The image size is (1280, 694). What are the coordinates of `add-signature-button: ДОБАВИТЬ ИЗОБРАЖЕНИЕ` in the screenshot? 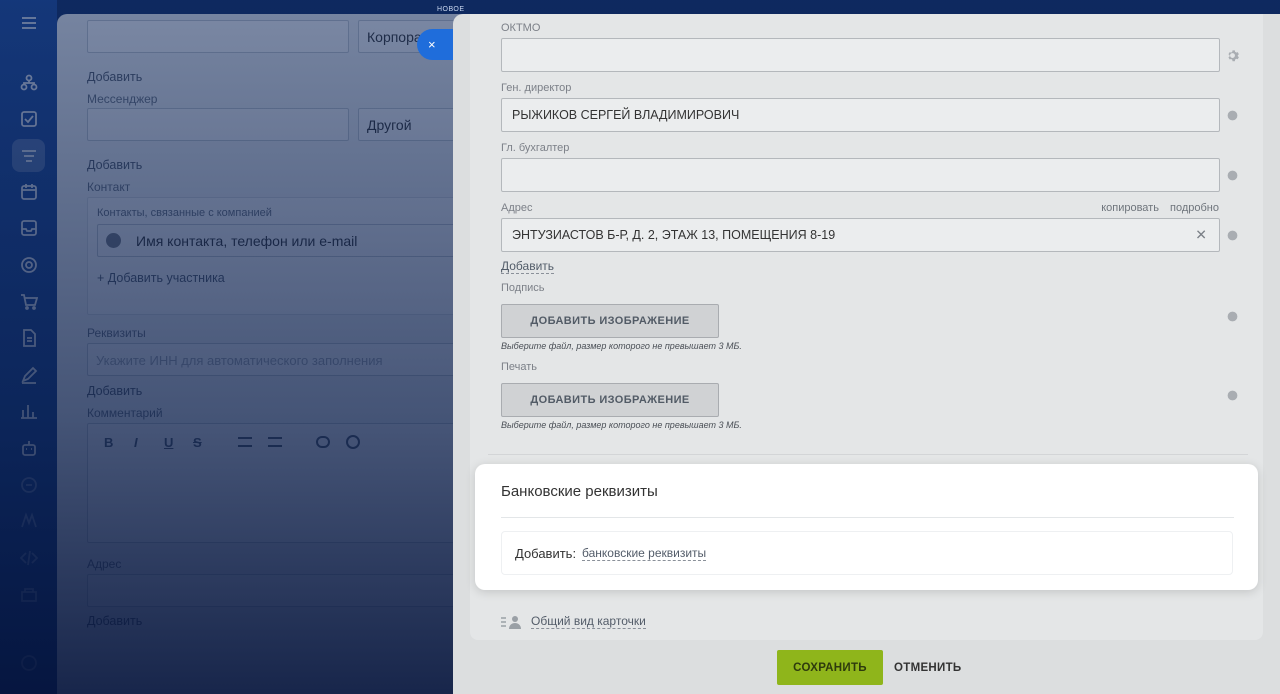 It's located at (610, 321).